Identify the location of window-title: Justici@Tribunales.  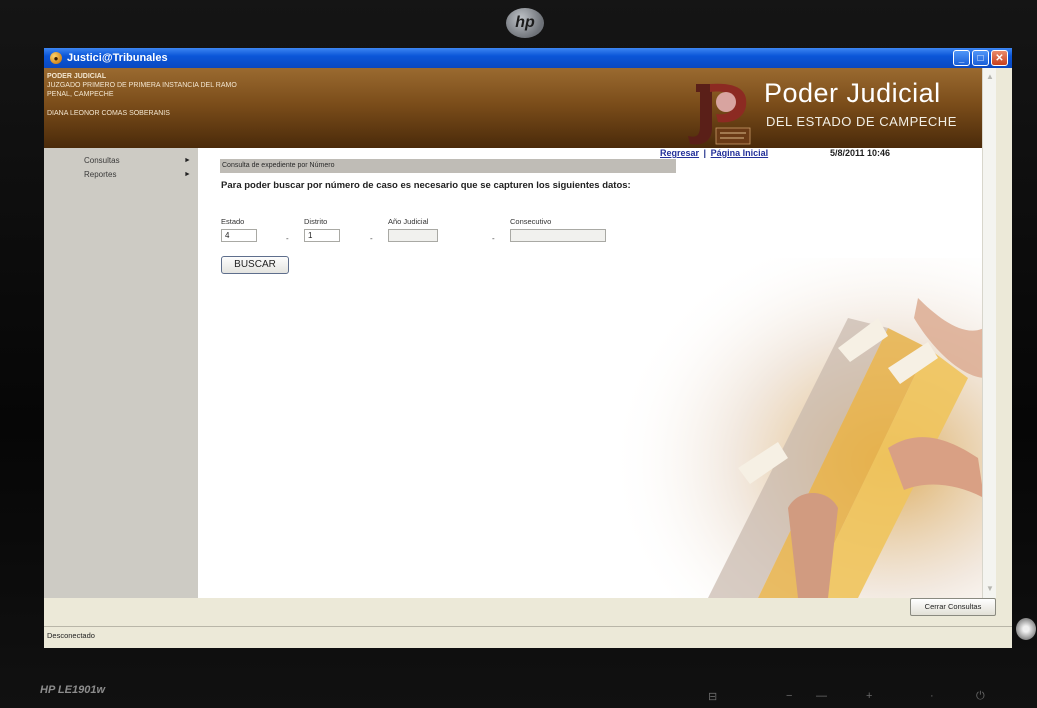
(117, 58).